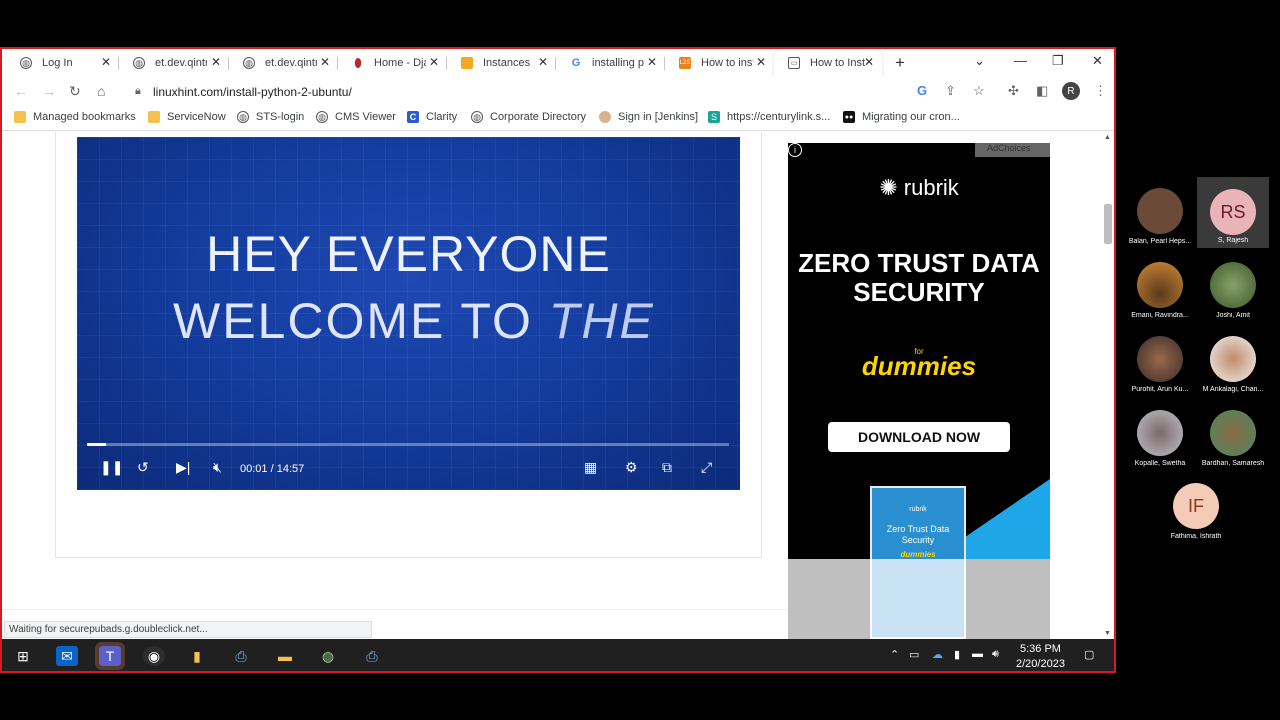  I want to click on tab-instances: Instances | ✕, so click(501, 63).